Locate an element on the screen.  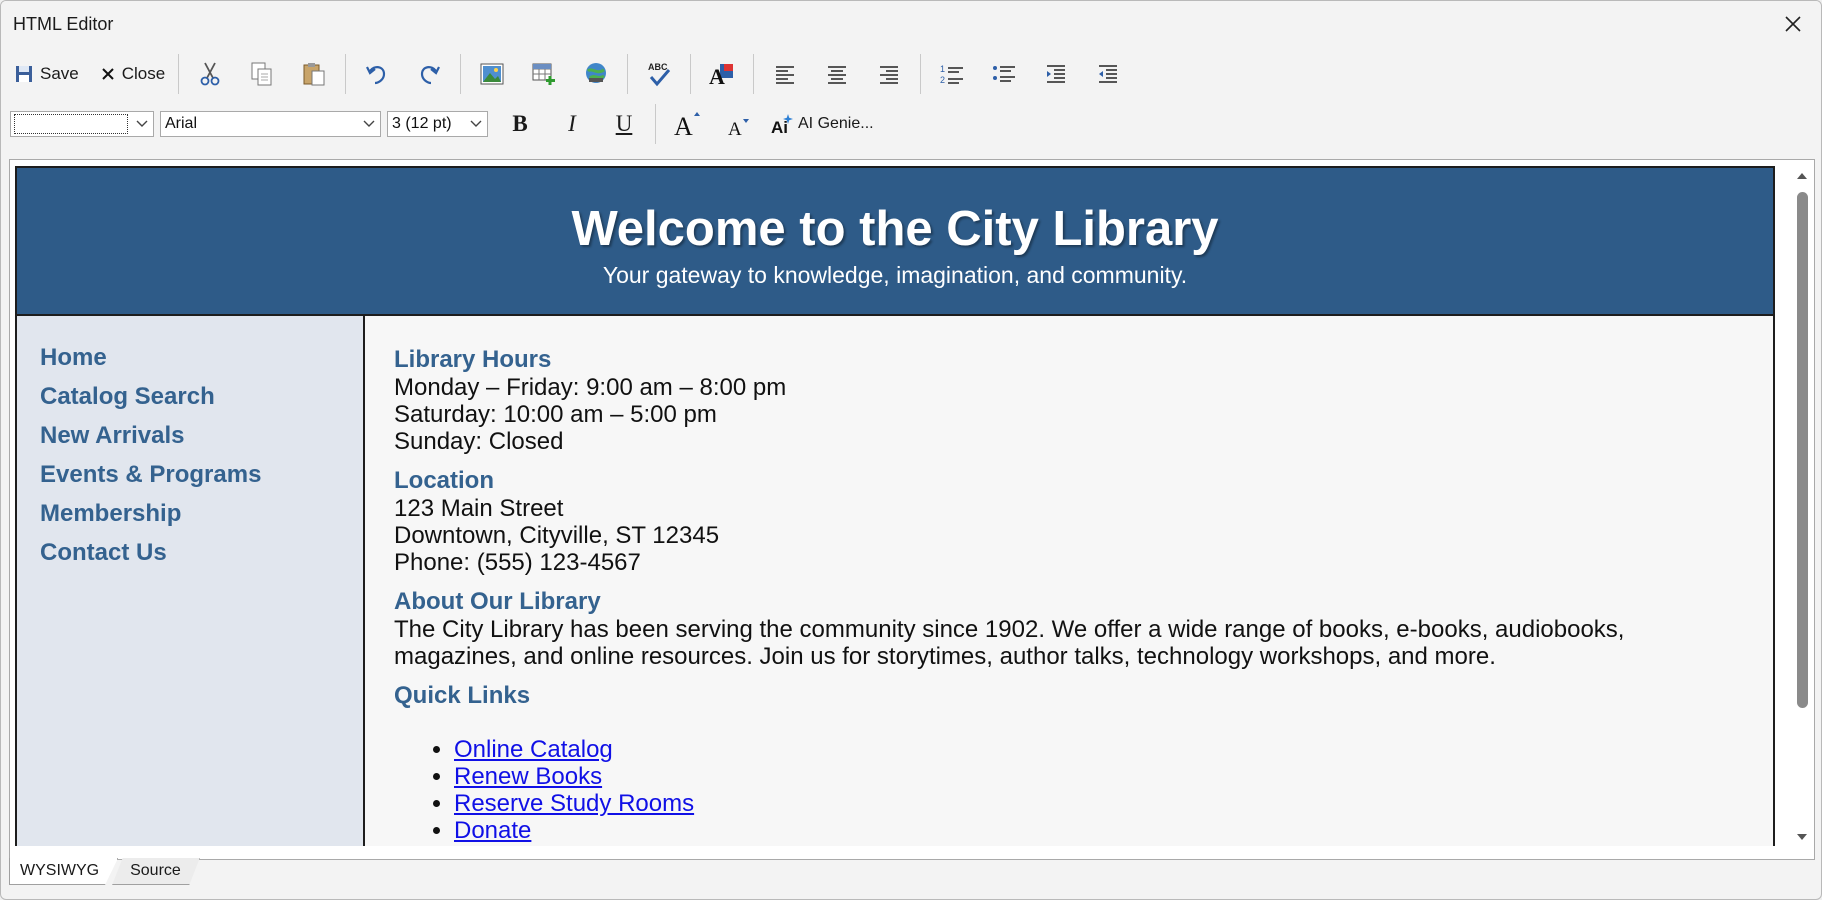
insert-table-button is located at coordinates (544, 74).